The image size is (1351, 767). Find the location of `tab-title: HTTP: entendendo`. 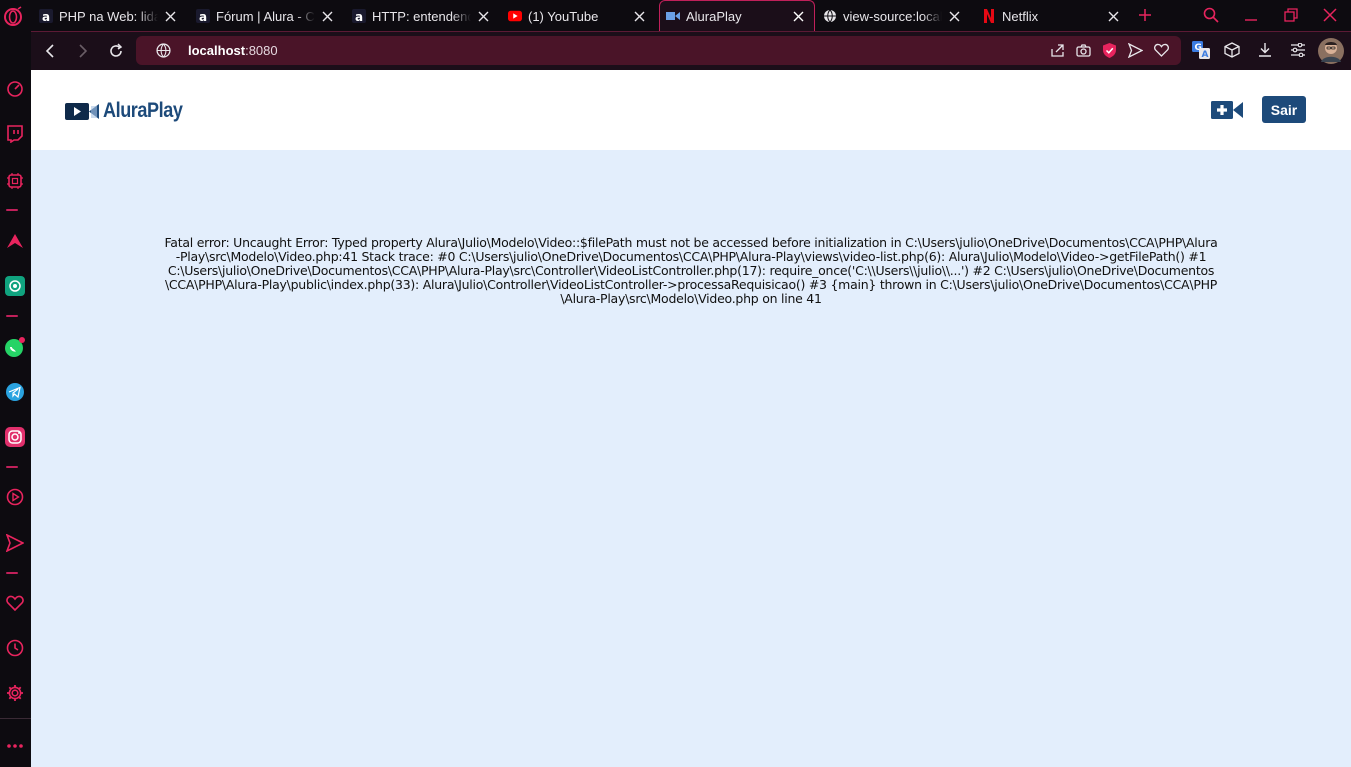

tab-title: HTTP: entendendo is located at coordinates (421, 16).